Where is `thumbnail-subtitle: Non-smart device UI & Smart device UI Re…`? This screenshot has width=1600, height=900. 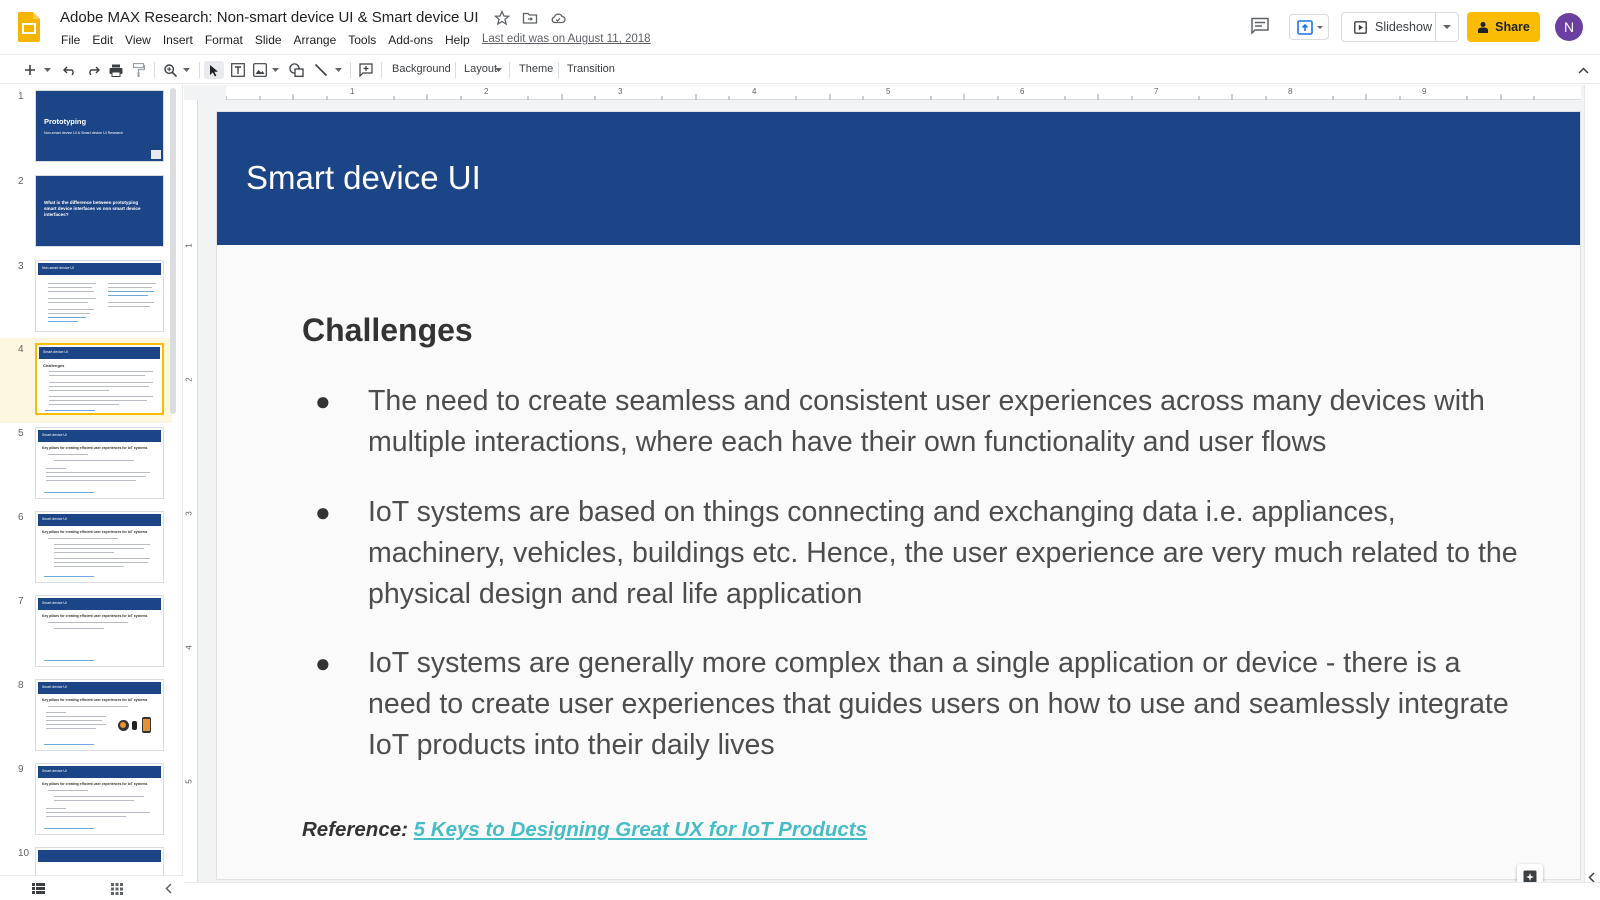
thumbnail-subtitle: Non-smart device UI & Smart device UI Re… is located at coordinates (84, 133).